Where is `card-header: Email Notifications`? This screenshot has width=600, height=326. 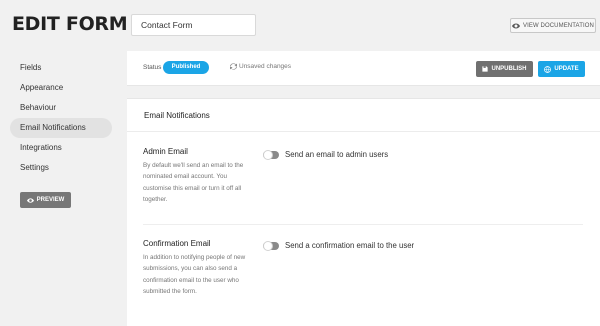 card-header: Email Notifications is located at coordinates (363, 115).